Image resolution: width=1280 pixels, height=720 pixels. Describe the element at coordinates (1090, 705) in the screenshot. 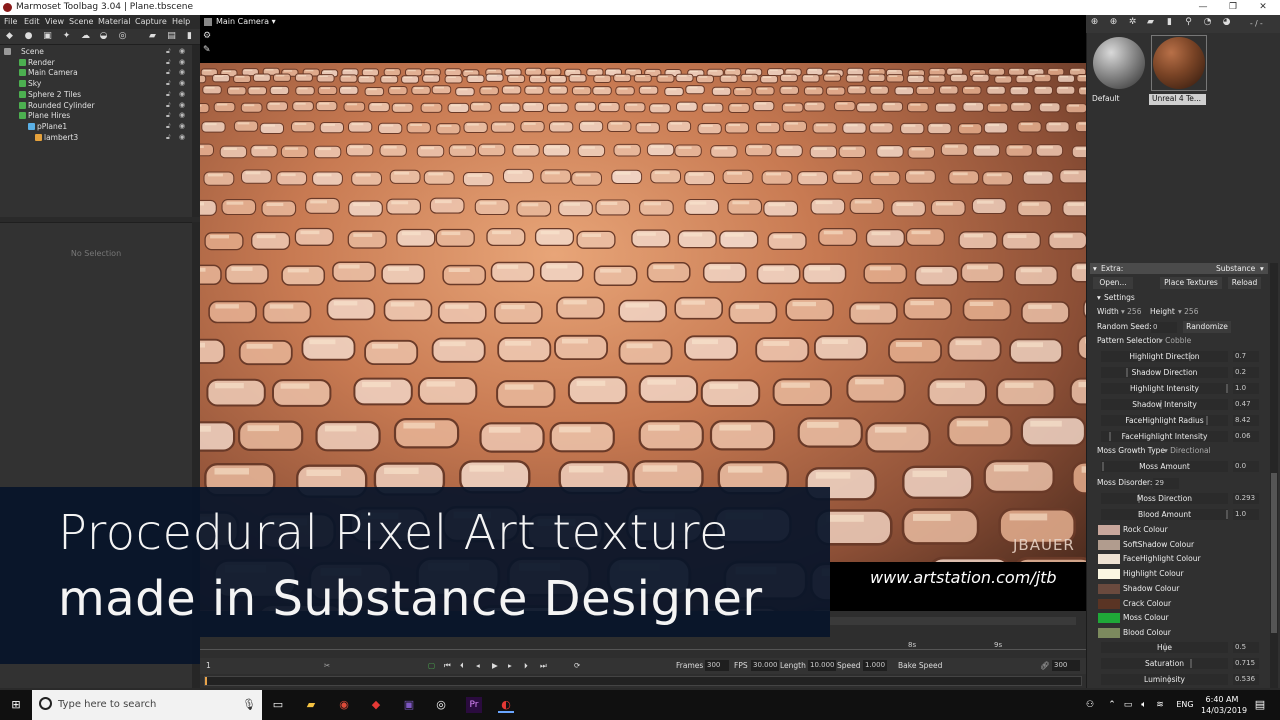

I see `people-icon: ⚇` at that location.